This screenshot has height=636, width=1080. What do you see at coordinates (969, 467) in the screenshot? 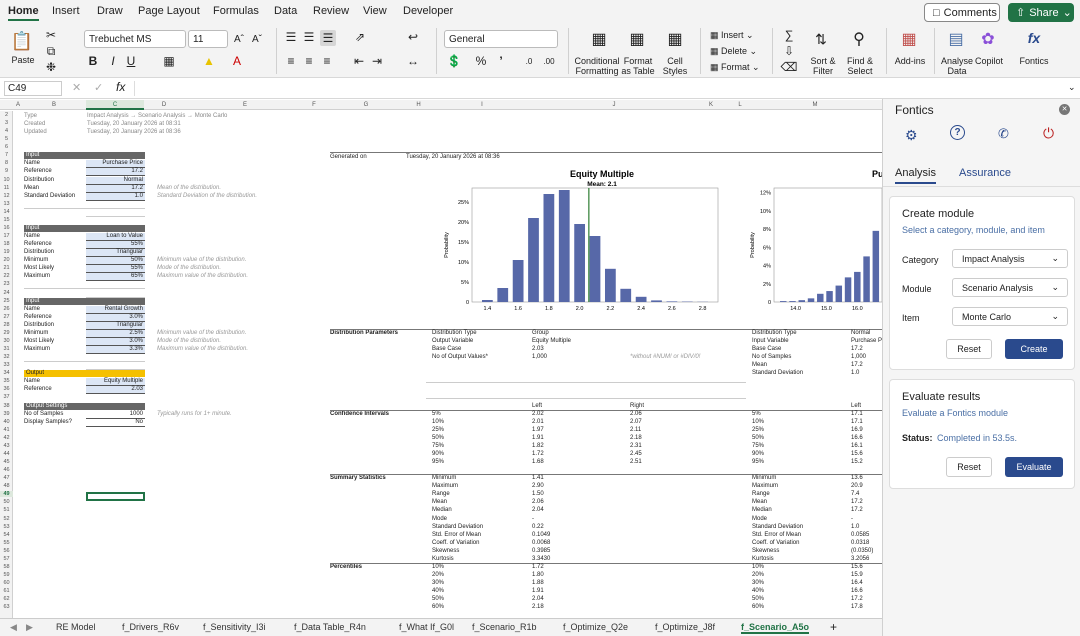
I see `reset-evaluate-button: Reset` at bounding box center [969, 467].